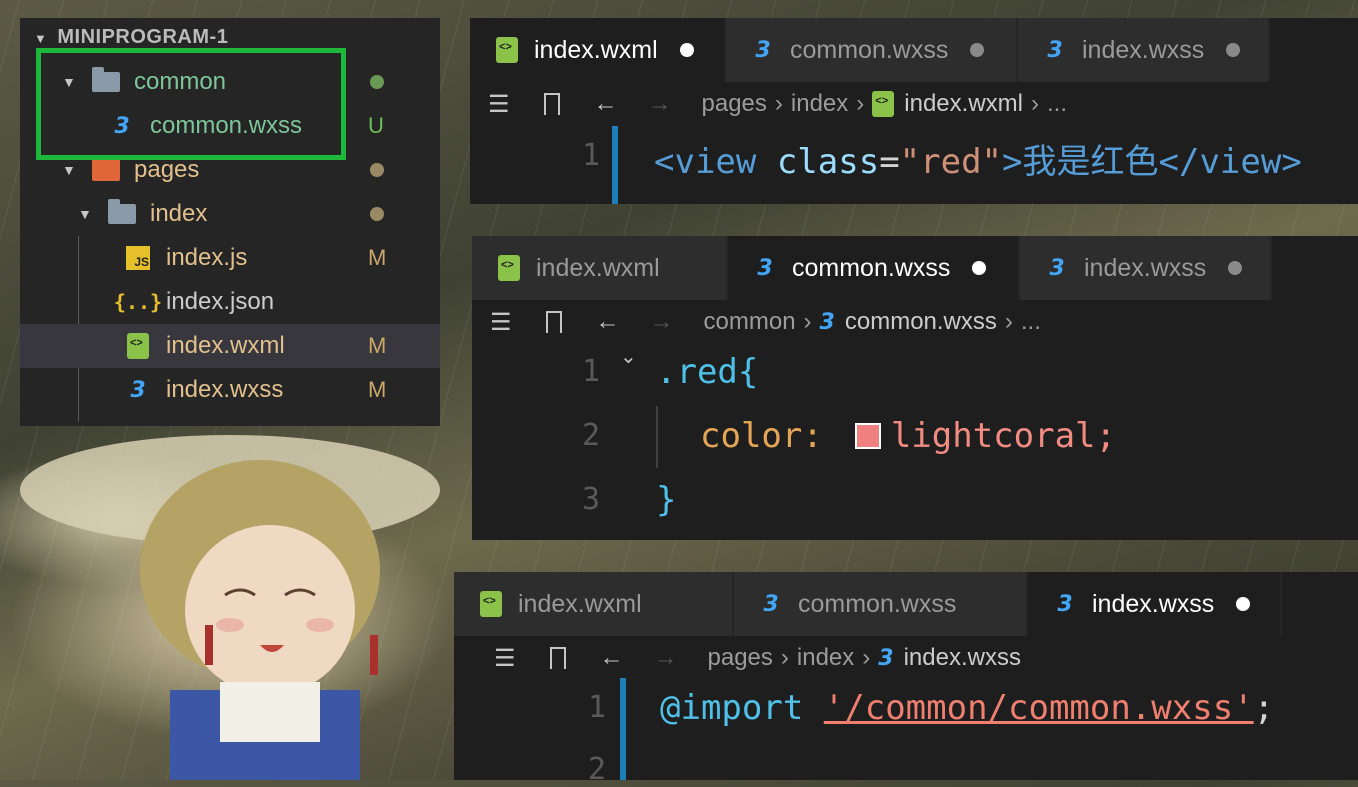  I want to click on js-icon: JS, so click(138, 258).